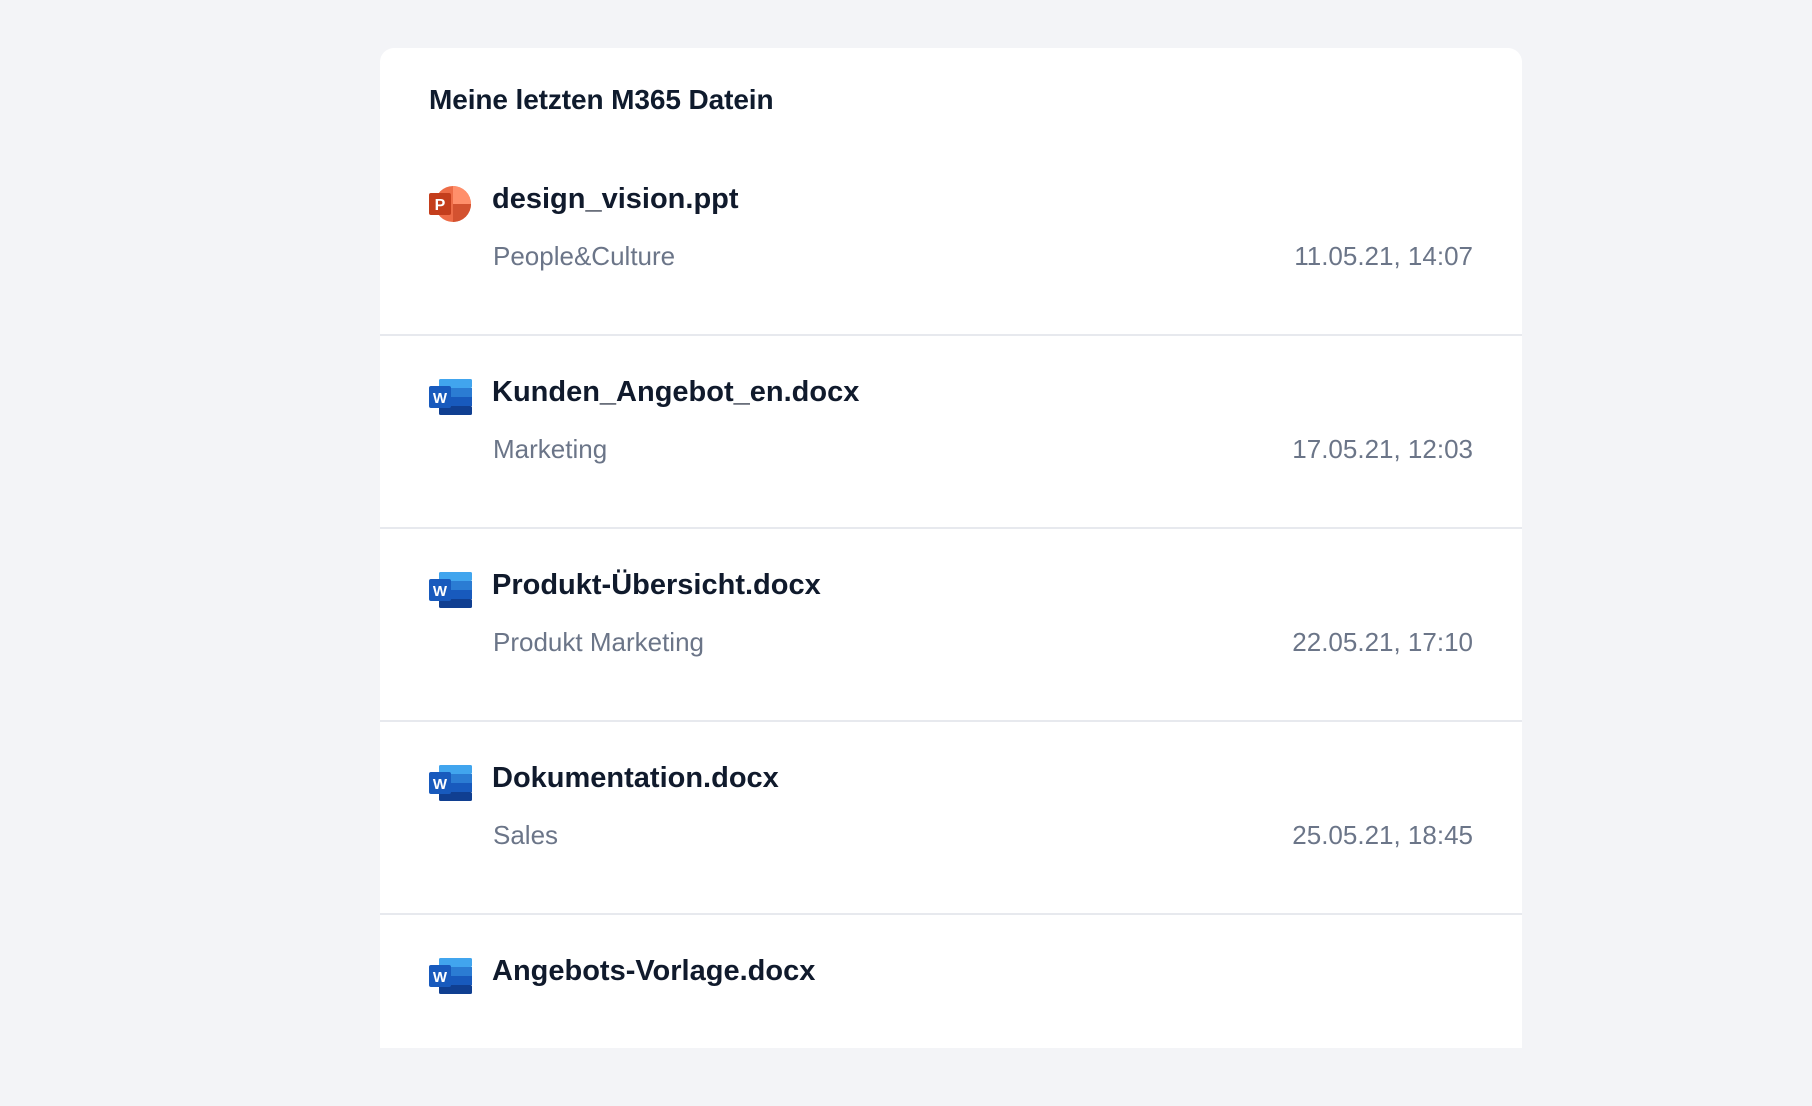 This screenshot has width=1812, height=1106. What do you see at coordinates (676, 392) in the screenshot?
I see `file-name: Kunden_Angebot_en.docx` at bounding box center [676, 392].